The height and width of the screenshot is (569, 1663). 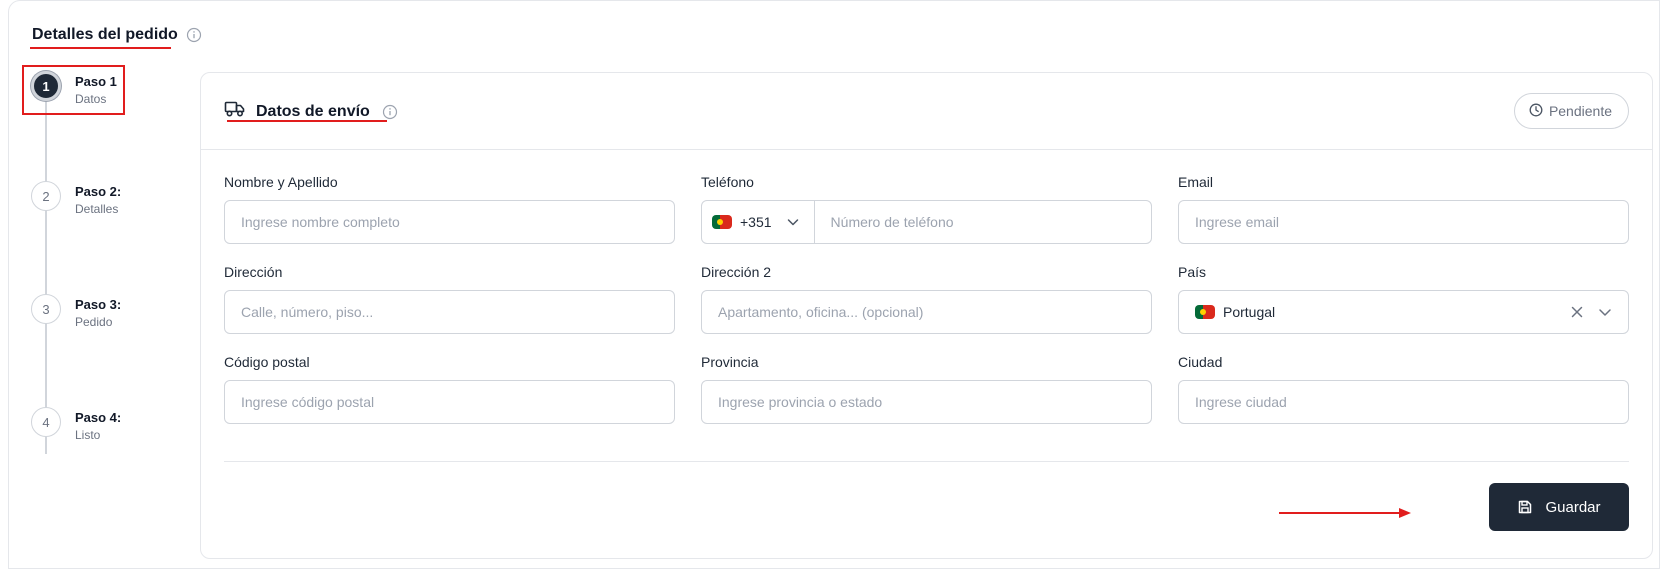 I want to click on address2-label: Dirección 2, so click(x=736, y=272).